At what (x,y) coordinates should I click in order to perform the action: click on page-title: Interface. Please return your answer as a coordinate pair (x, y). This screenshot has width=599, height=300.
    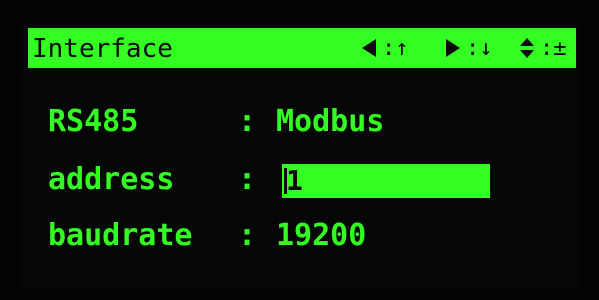
    Looking at the image, I should click on (102, 49).